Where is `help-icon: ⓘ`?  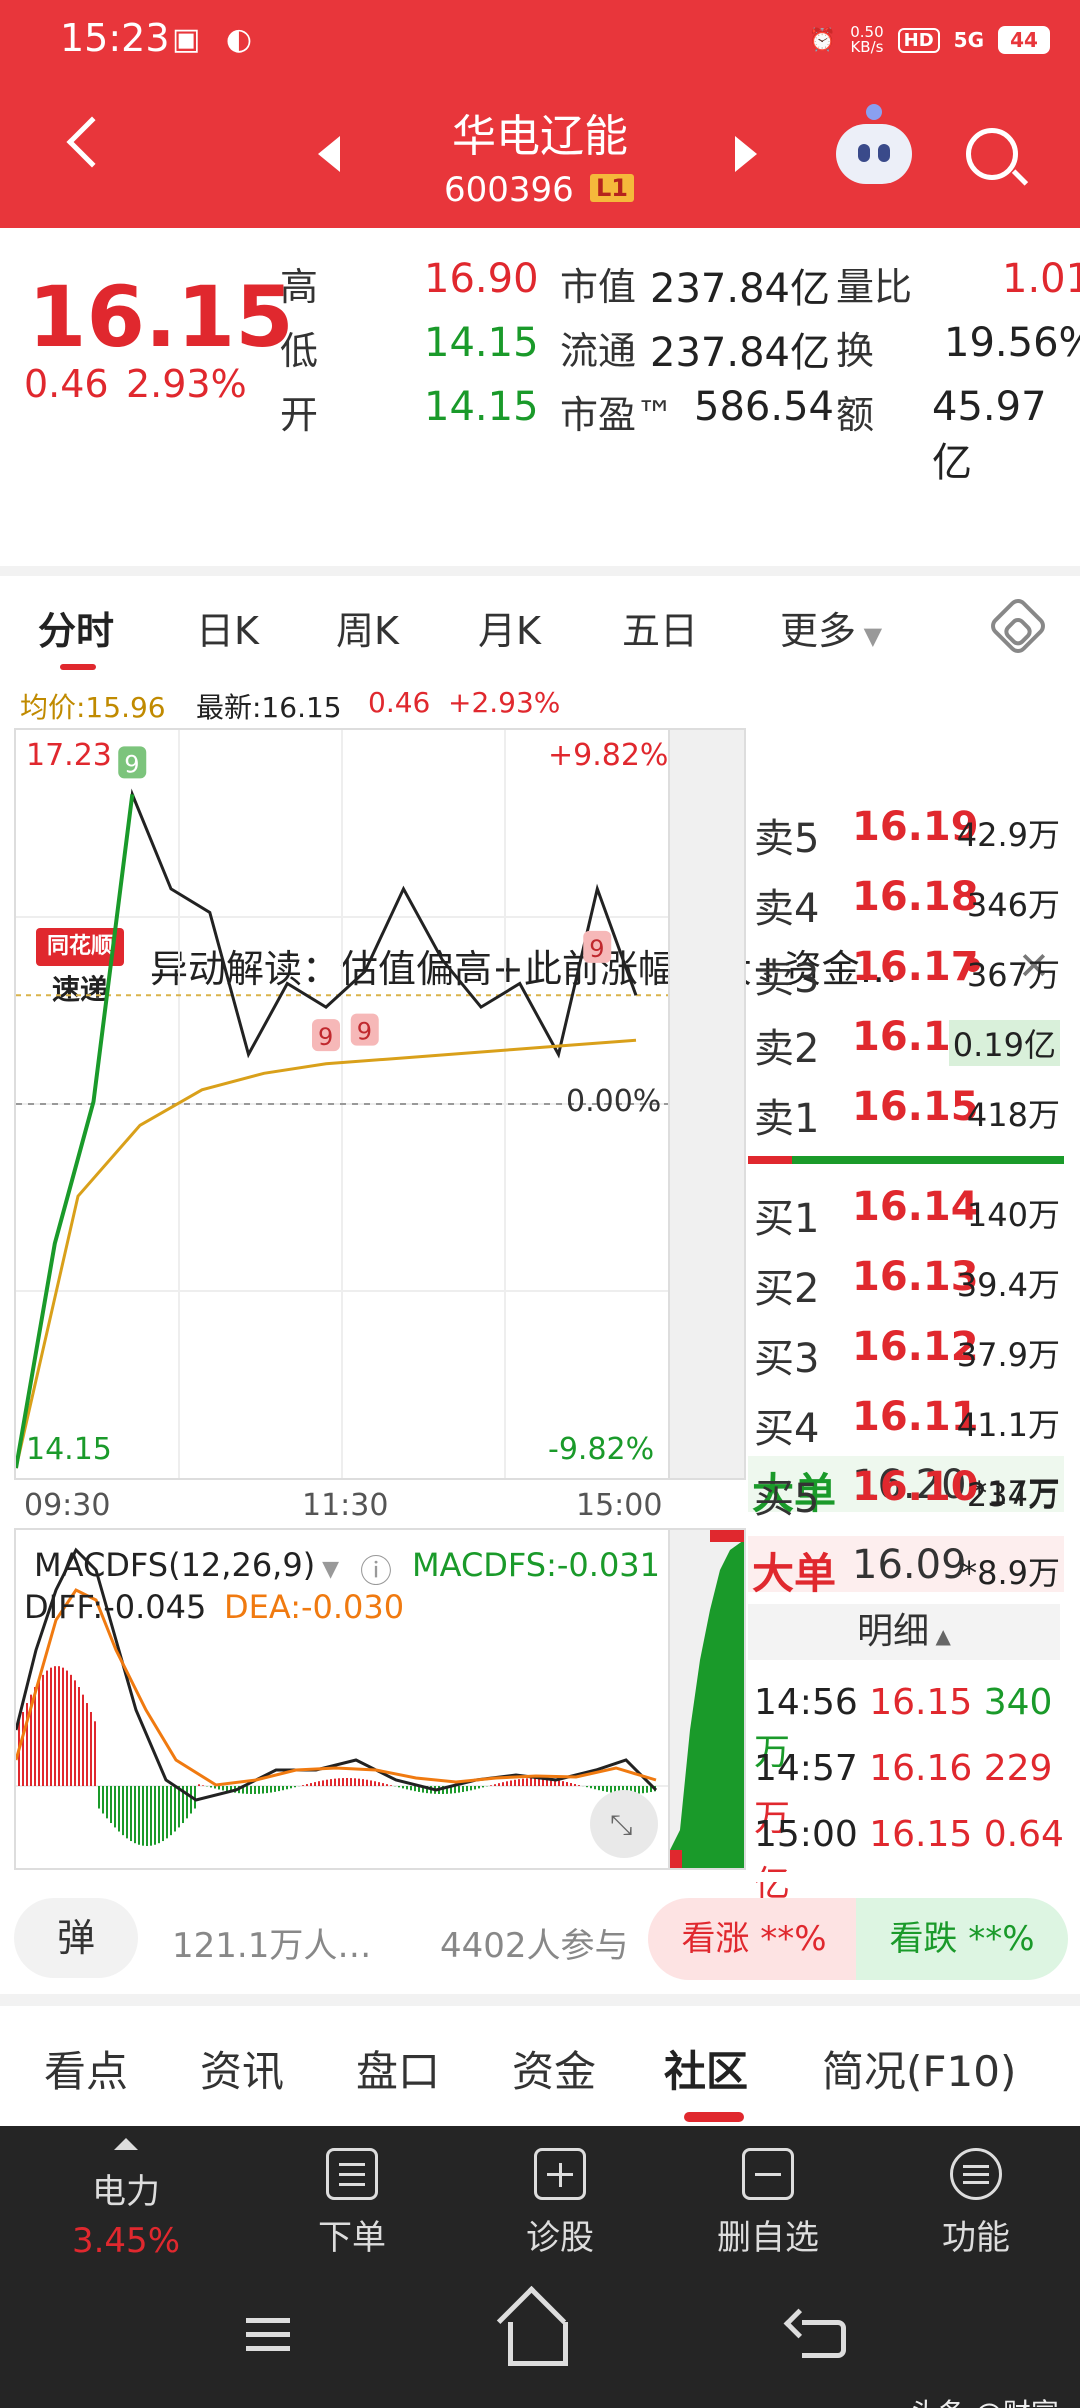 help-icon: ⓘ is located at coordinates (376, 1569).